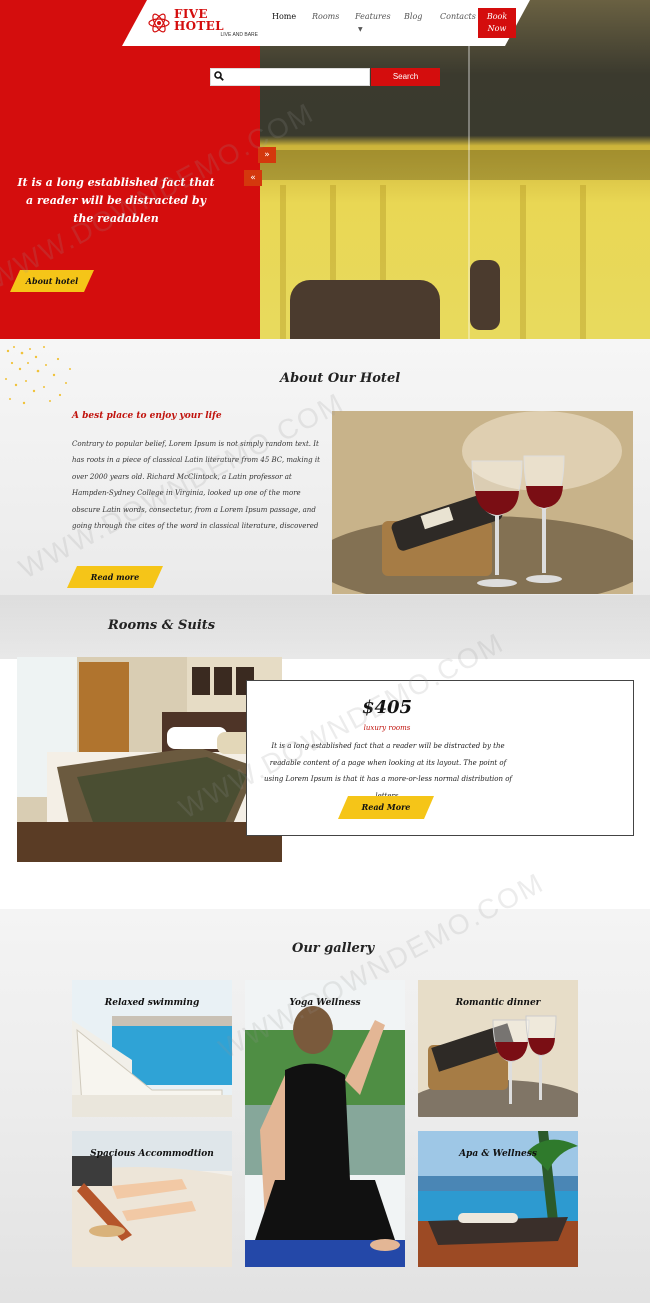  I want to click on logo-text: FIVE HOTEL LIVE AND BARE, so click(216, 23).